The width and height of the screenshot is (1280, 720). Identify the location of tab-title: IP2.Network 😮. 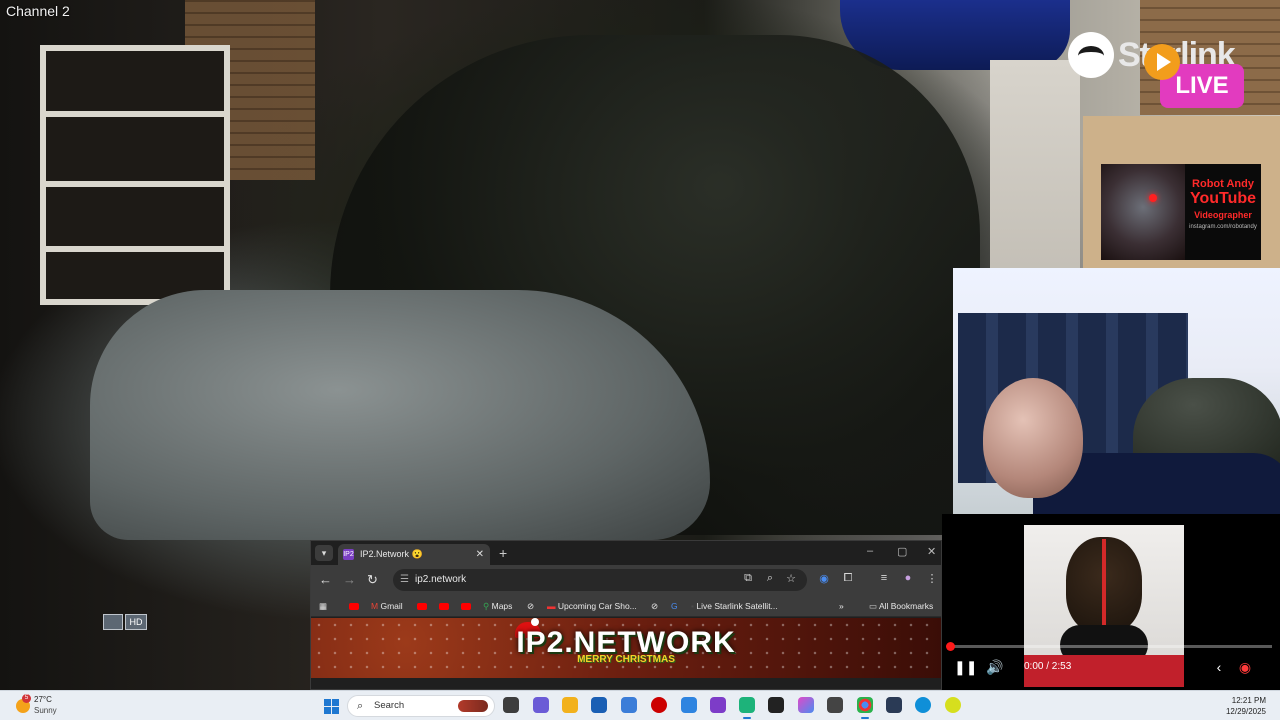
(391, 554).